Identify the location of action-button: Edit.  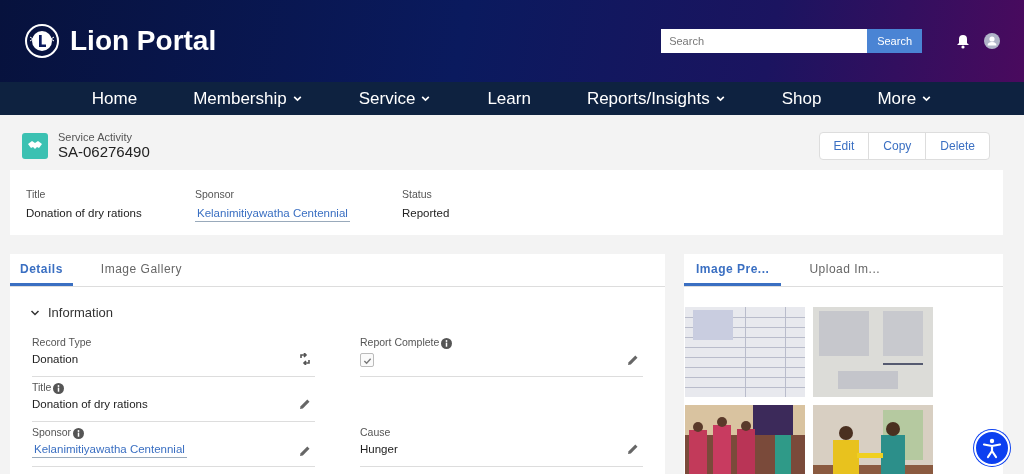
(844, 145).